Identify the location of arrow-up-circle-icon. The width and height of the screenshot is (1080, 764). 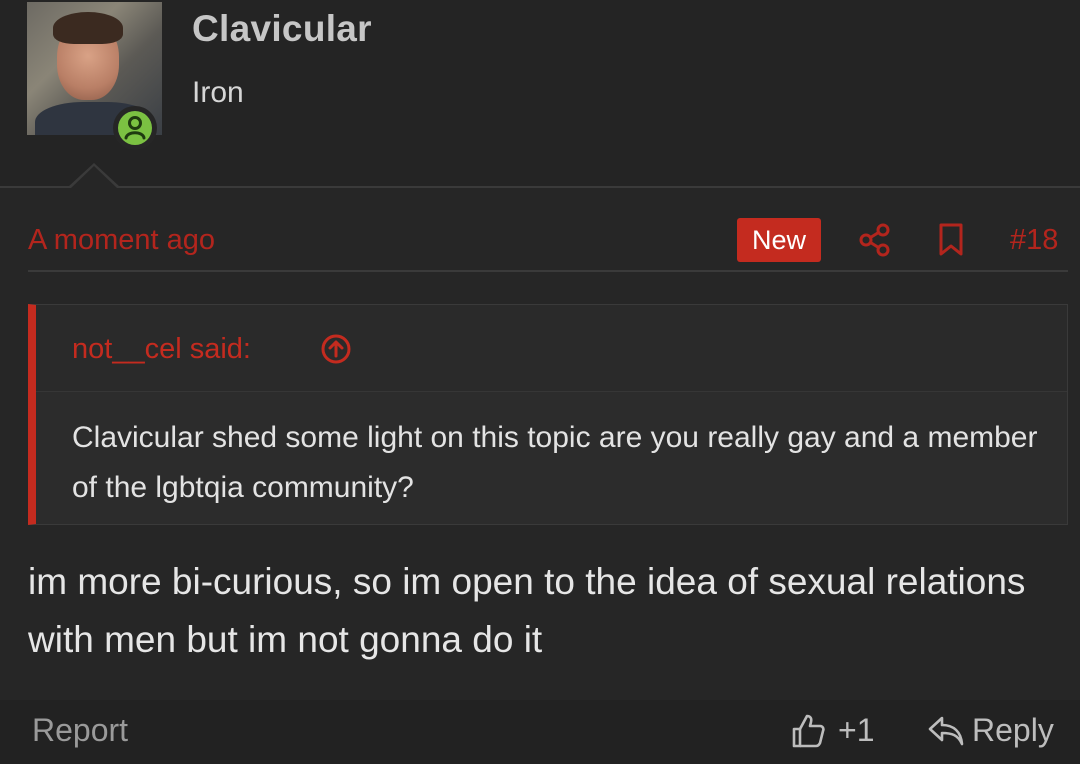
(336, 349).